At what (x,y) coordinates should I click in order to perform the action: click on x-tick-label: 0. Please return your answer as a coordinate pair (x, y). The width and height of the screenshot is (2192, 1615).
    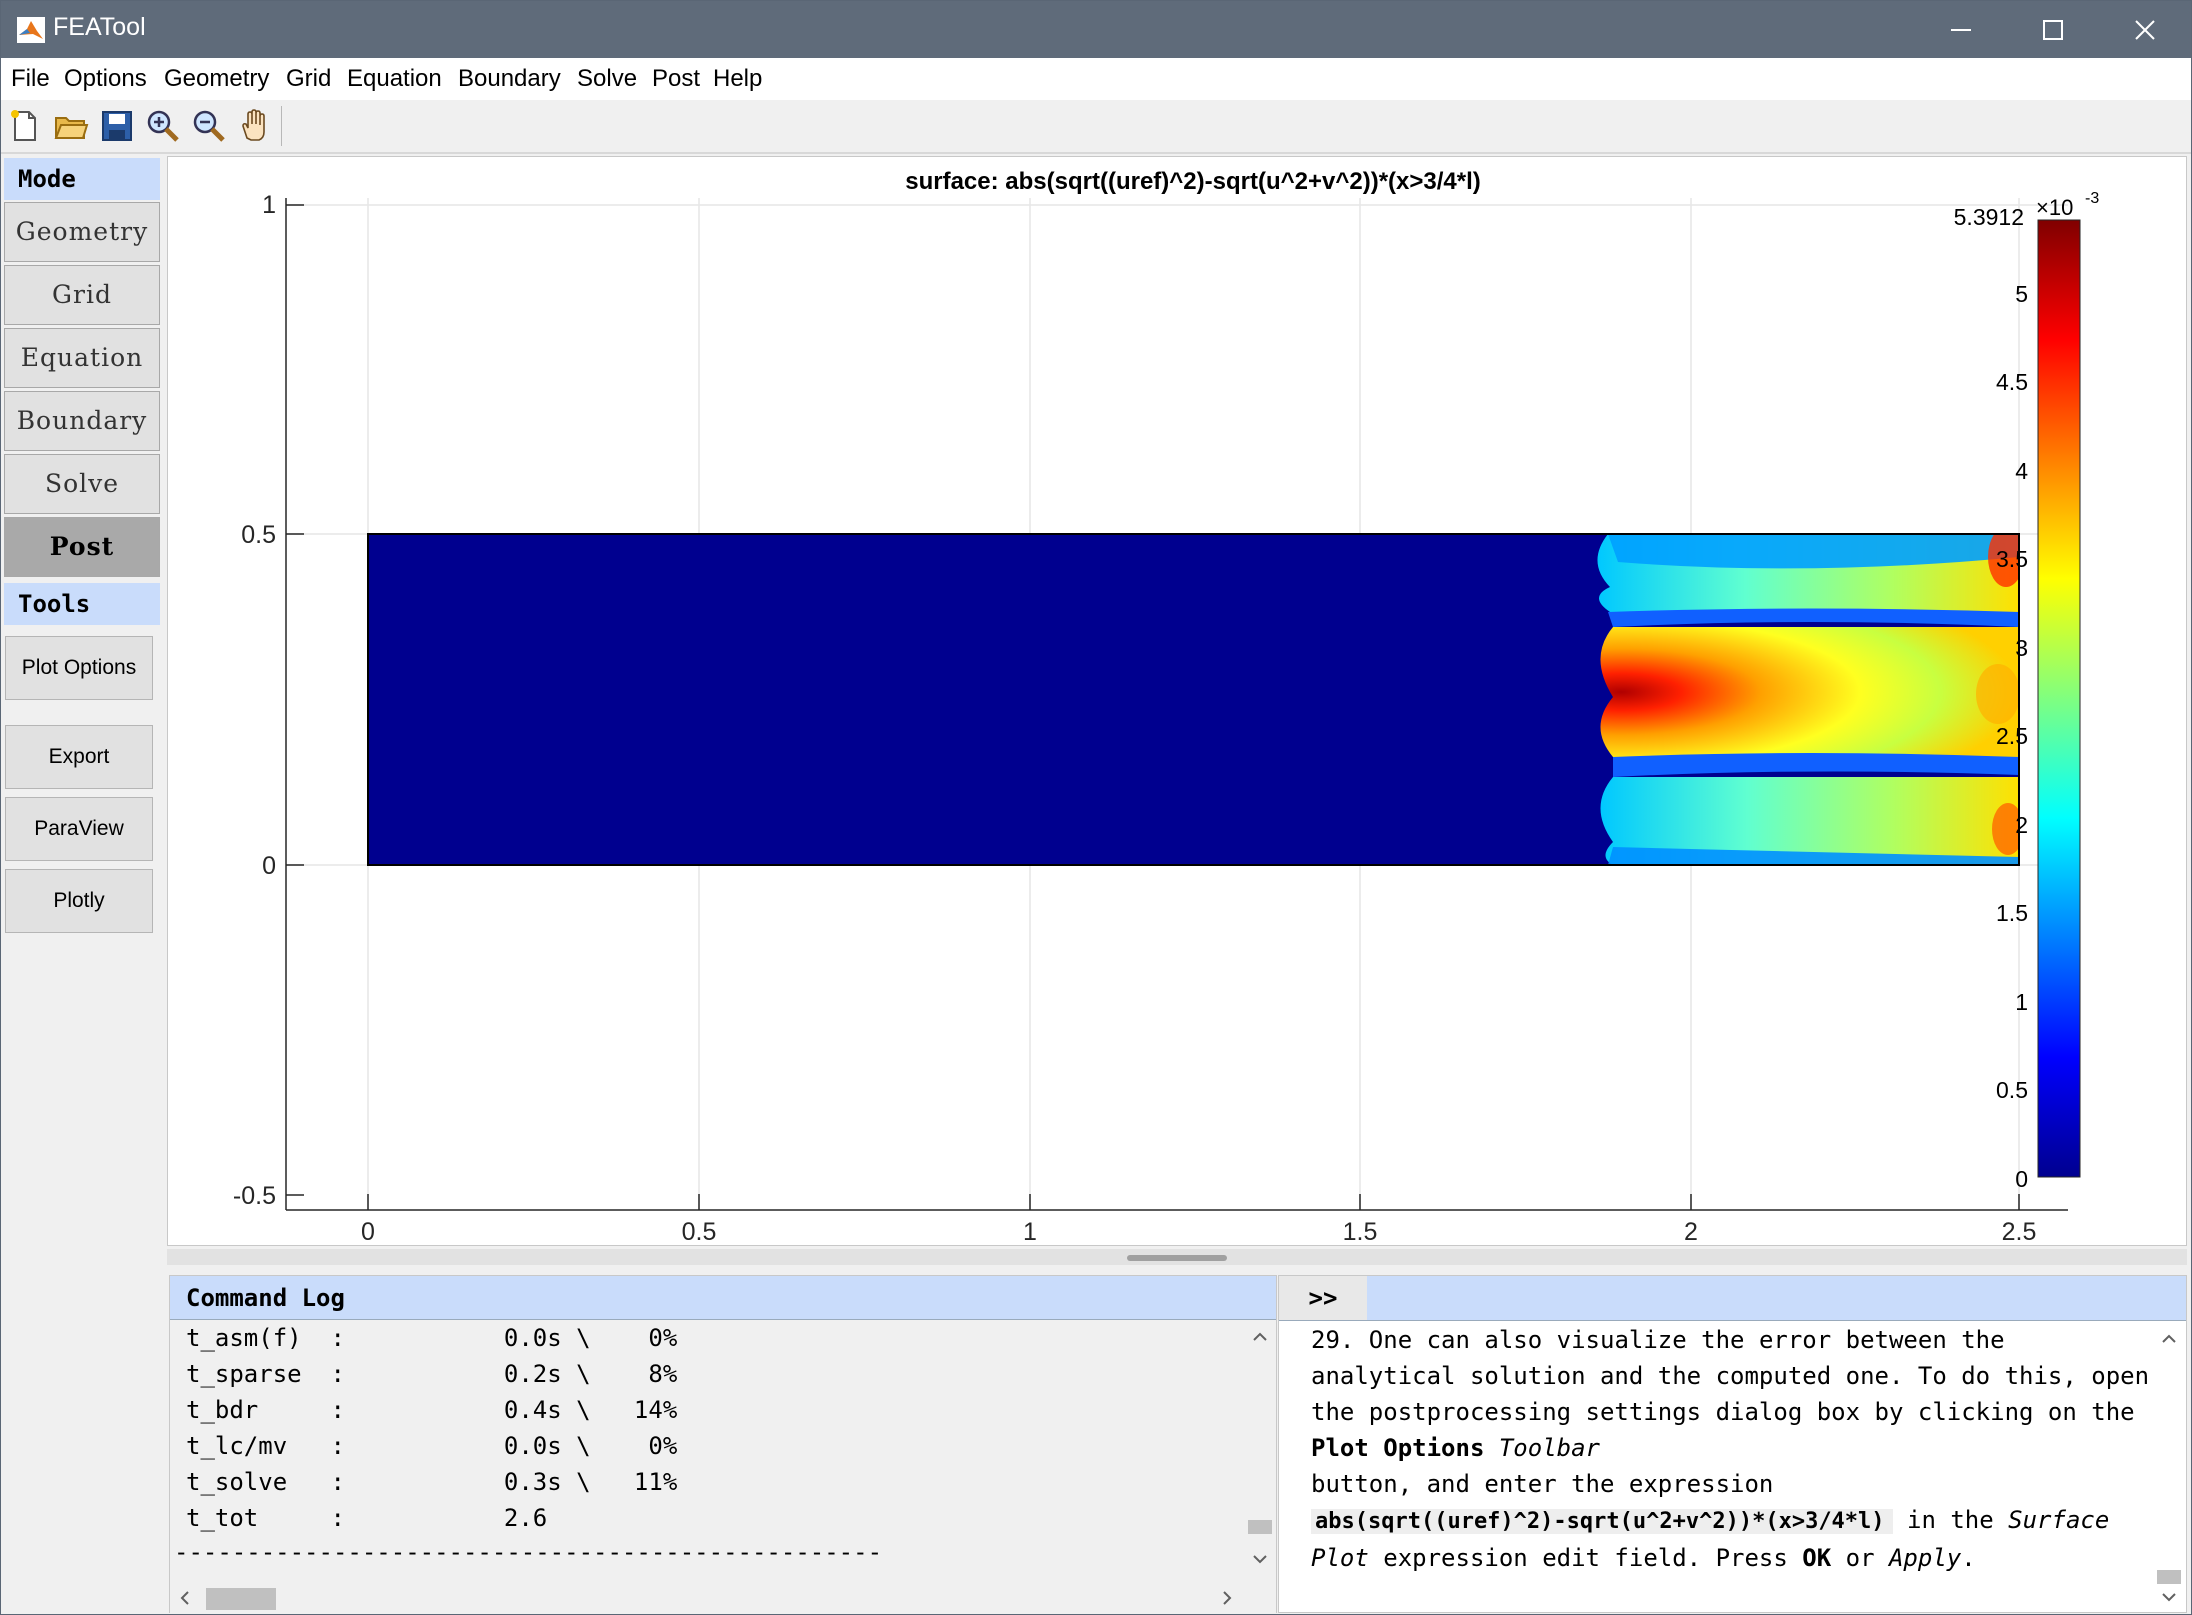
    Looking at the image, I should click on (368, 1231).